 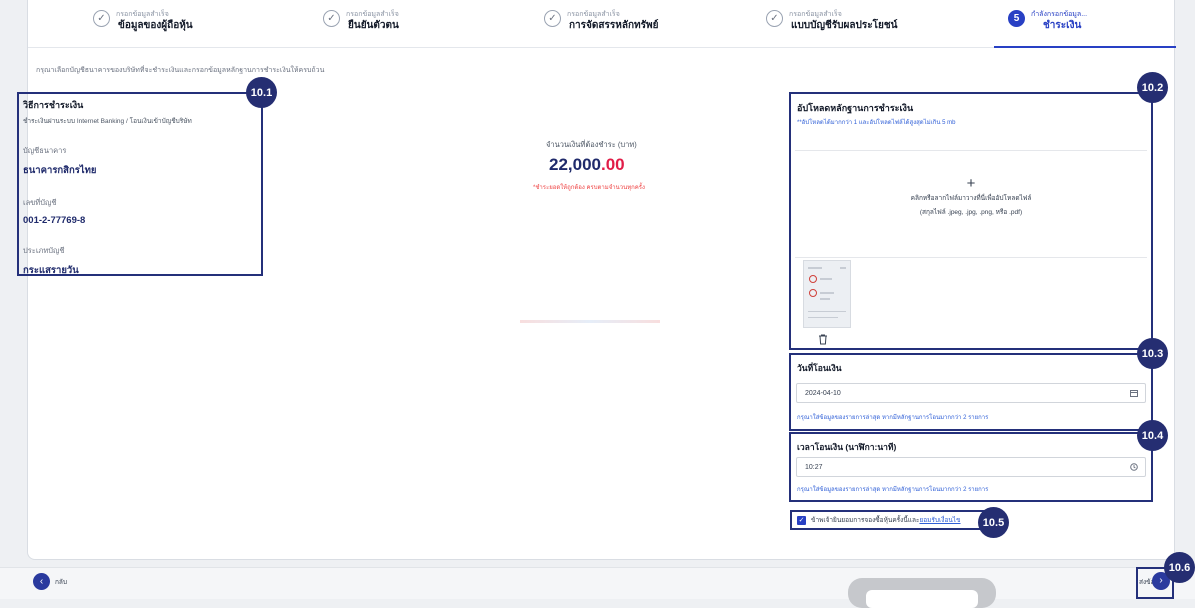 What do you see at coordinates (819, 368) in the screenshot?
I see `transfer-date-title: วันที่โอนเงิน` at bounding box center [819, 368].